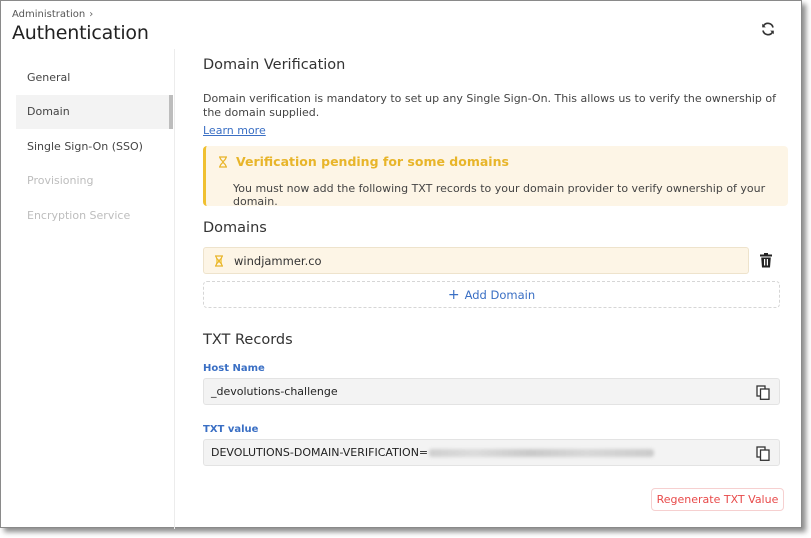 Image resolution: width=811 pixels, height=538 pixels. Describe the element at coordinates (717, 499) in the screenshot. I see `regenerate-txt-value-button: Regenerate TXT Value` at that location.